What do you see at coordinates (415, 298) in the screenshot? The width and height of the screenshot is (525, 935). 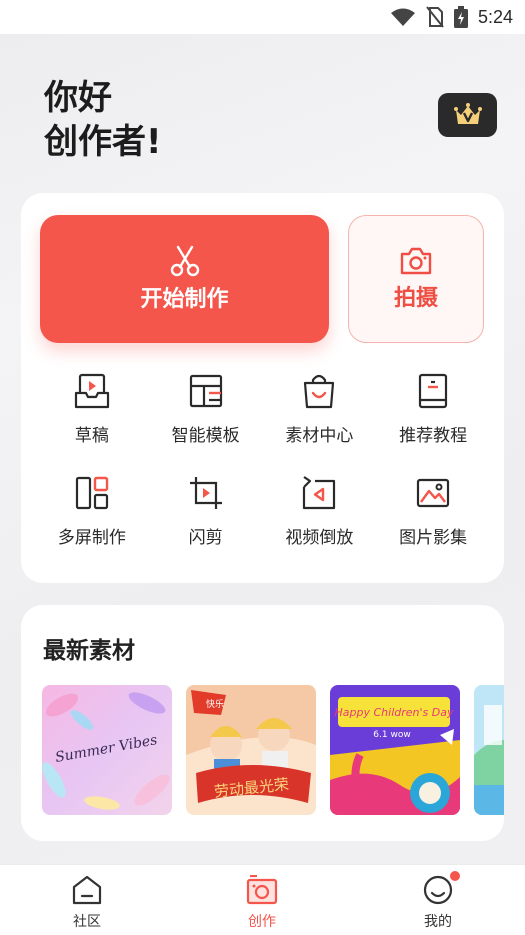 I see `shoot-label: 拍摄` at bounding box center [415, 298].